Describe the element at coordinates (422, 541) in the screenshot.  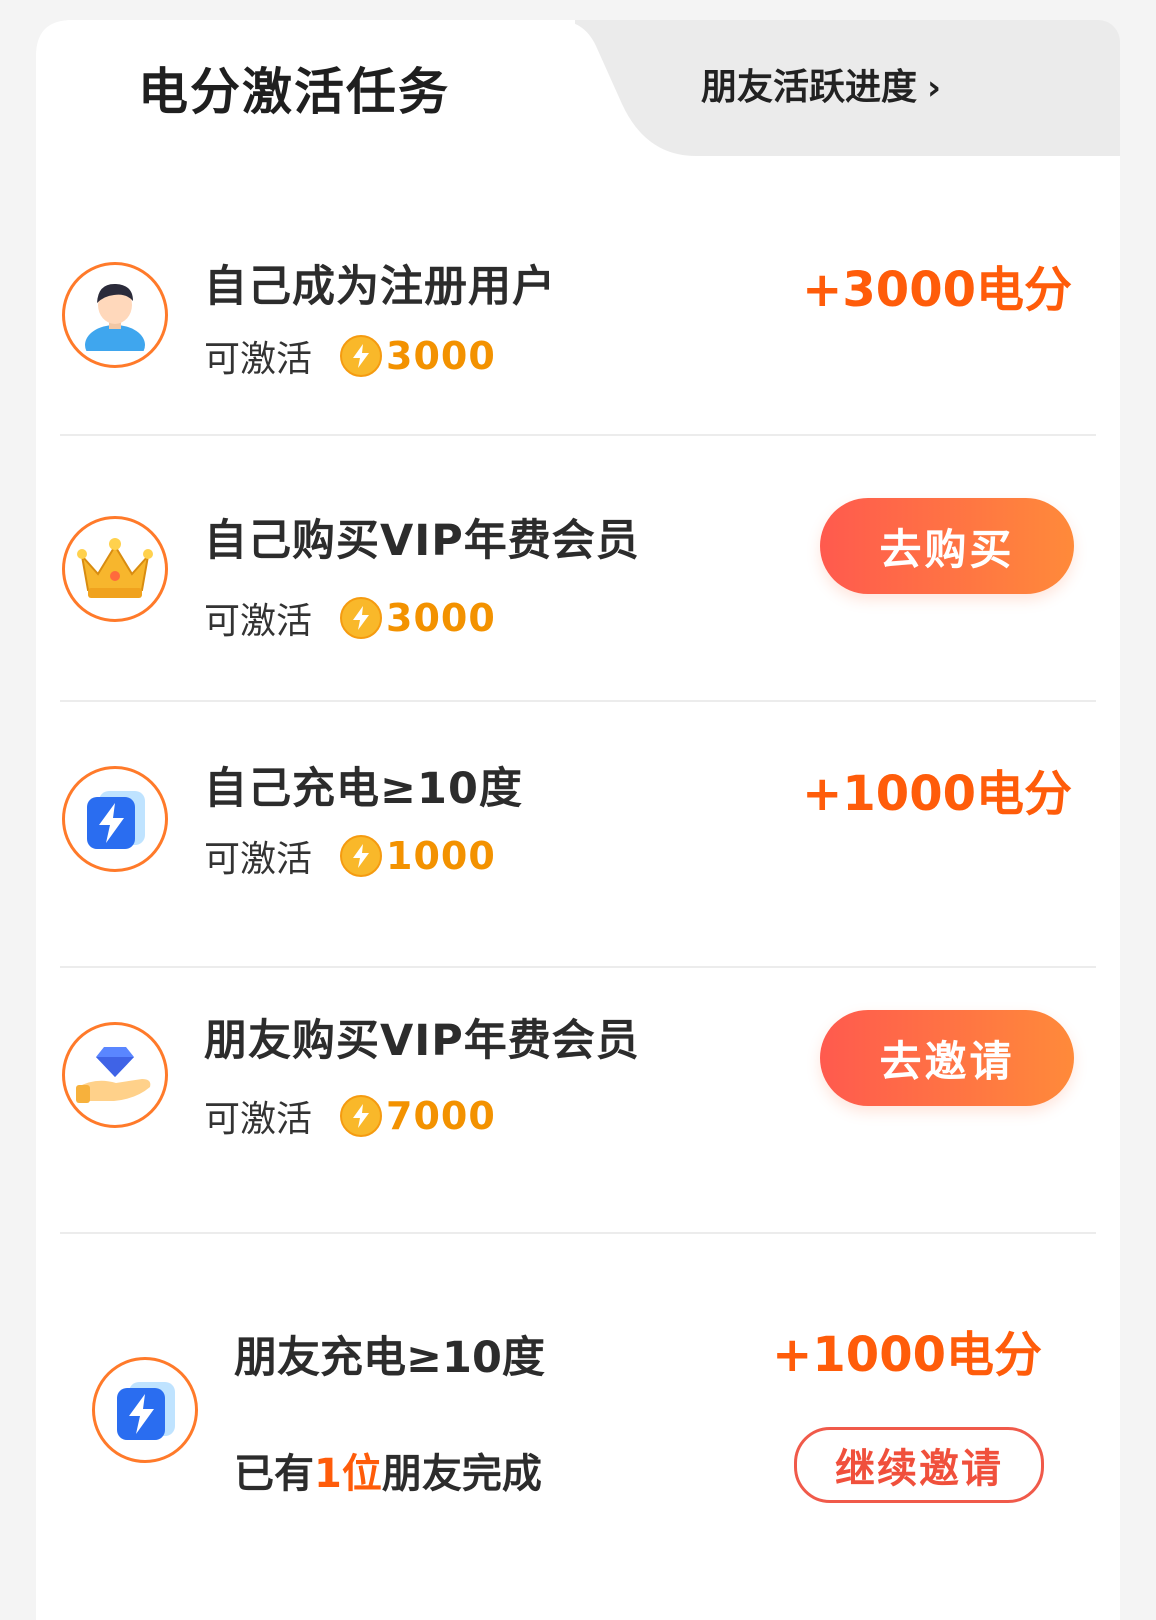
I see `task-name: 自己购买VIP年费会员` at that location.